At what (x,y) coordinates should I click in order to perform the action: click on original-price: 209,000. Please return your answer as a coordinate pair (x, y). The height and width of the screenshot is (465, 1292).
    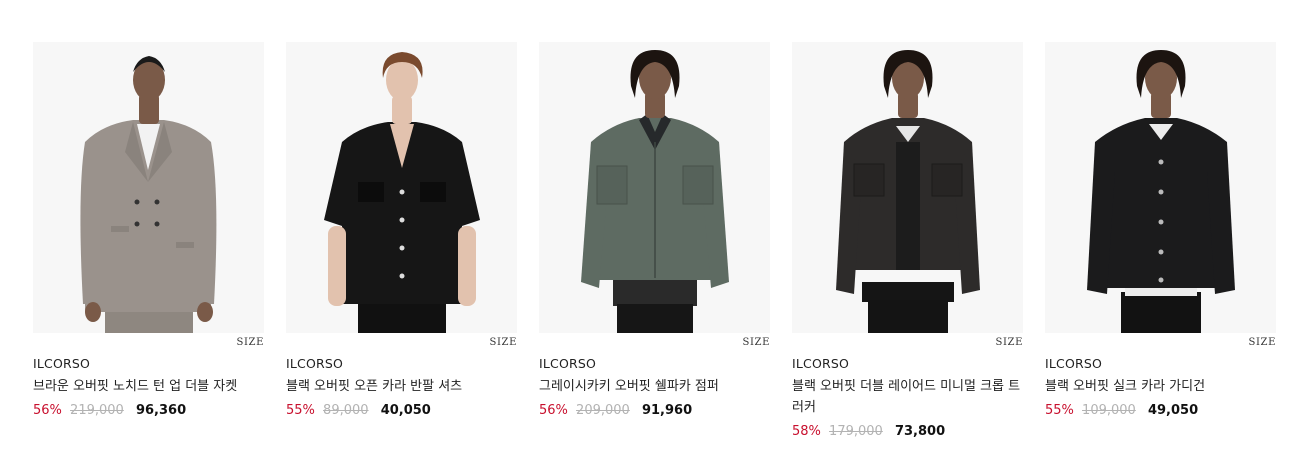
    Looking at the image, I should click on (603, 410).